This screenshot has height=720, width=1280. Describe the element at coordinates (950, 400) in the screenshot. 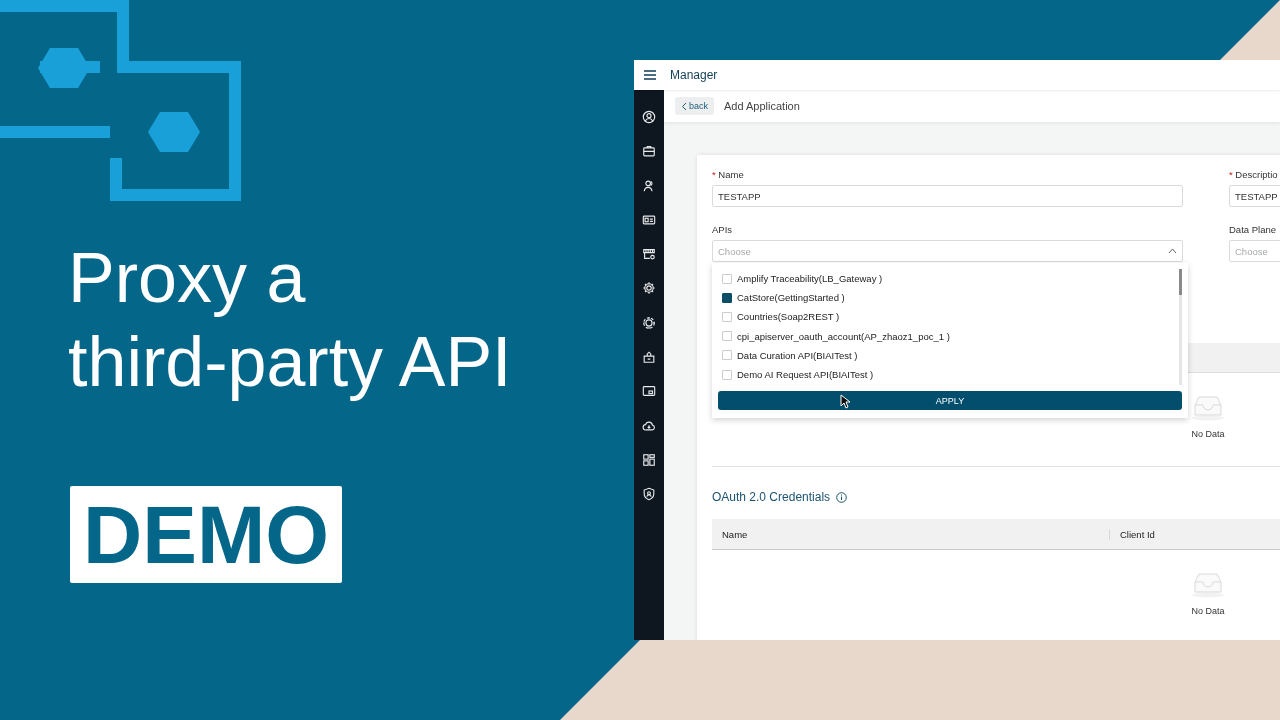

I see `apply-button: APPLY` at that location.